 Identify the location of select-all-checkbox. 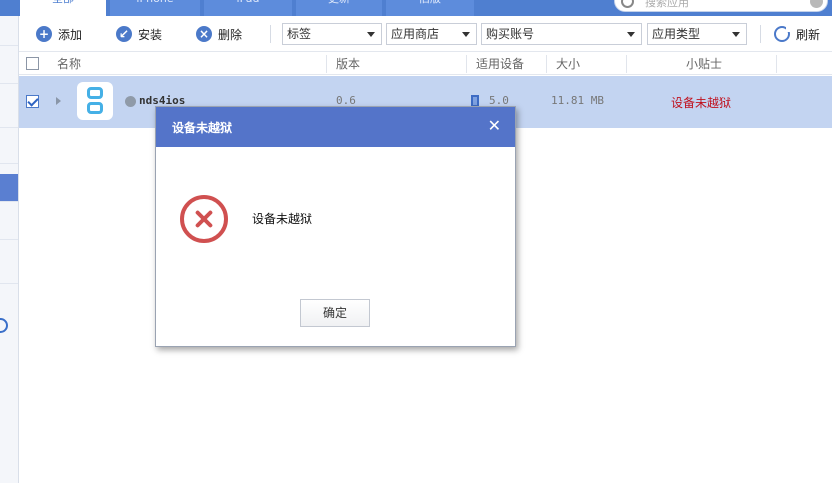
(32, 63).